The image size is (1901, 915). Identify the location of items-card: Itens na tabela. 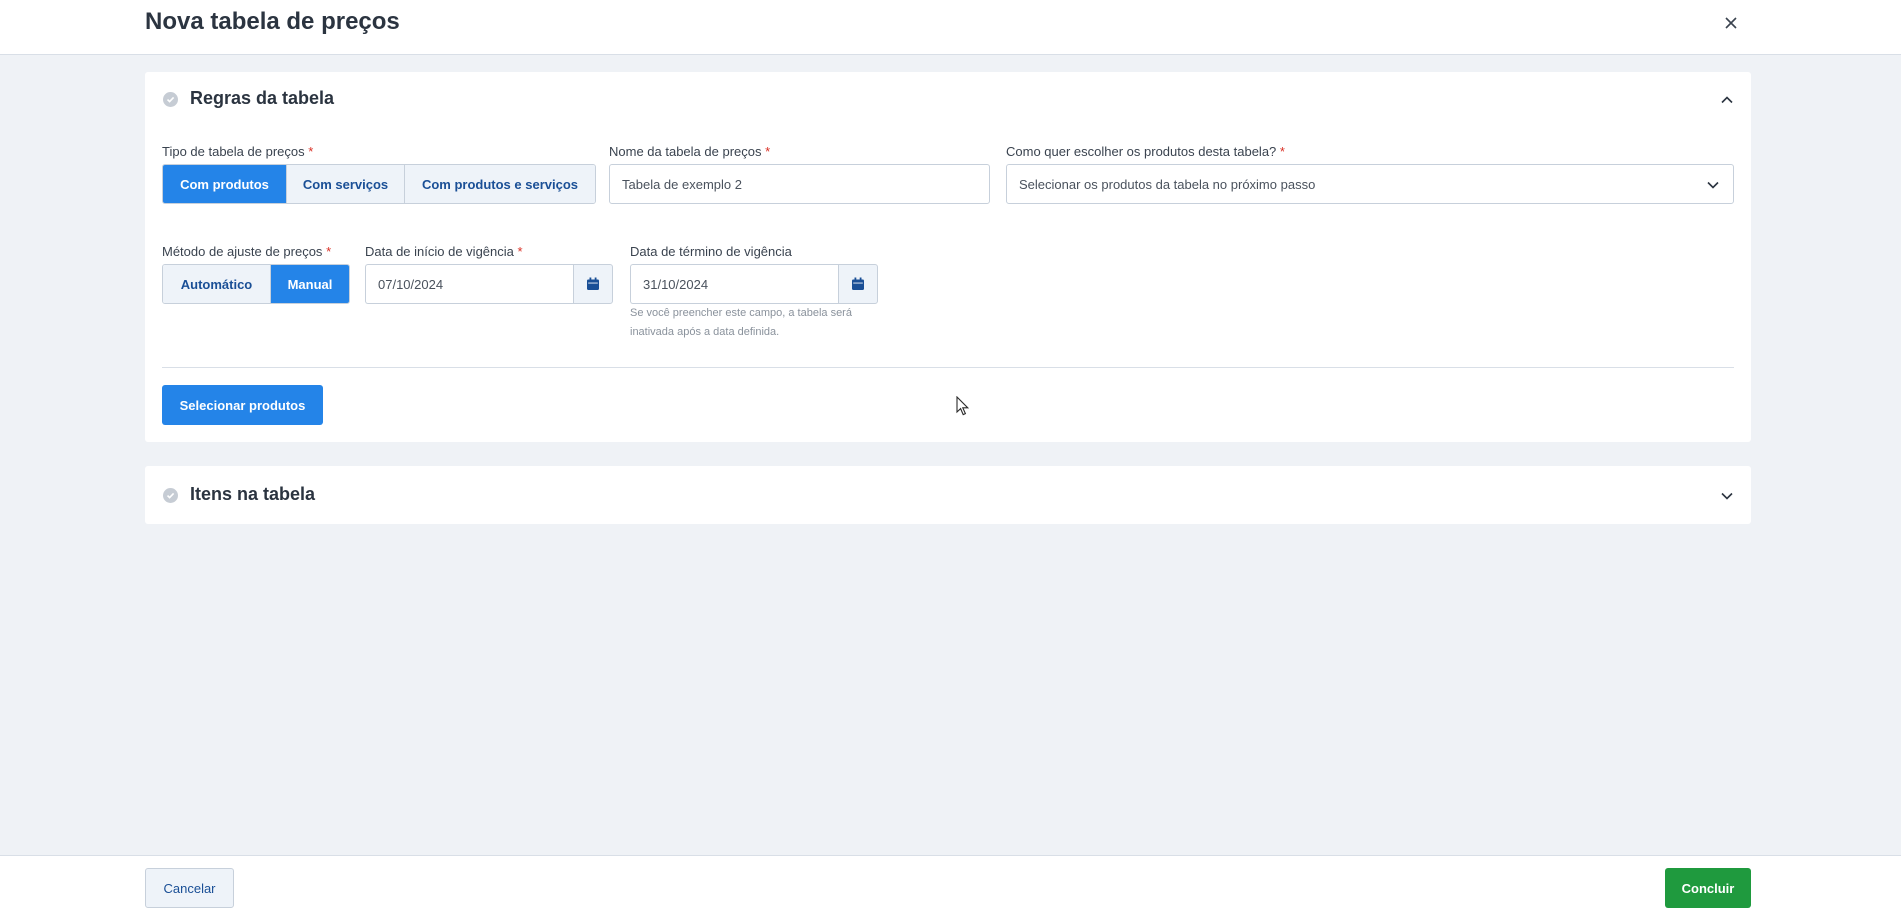
(948, 495).